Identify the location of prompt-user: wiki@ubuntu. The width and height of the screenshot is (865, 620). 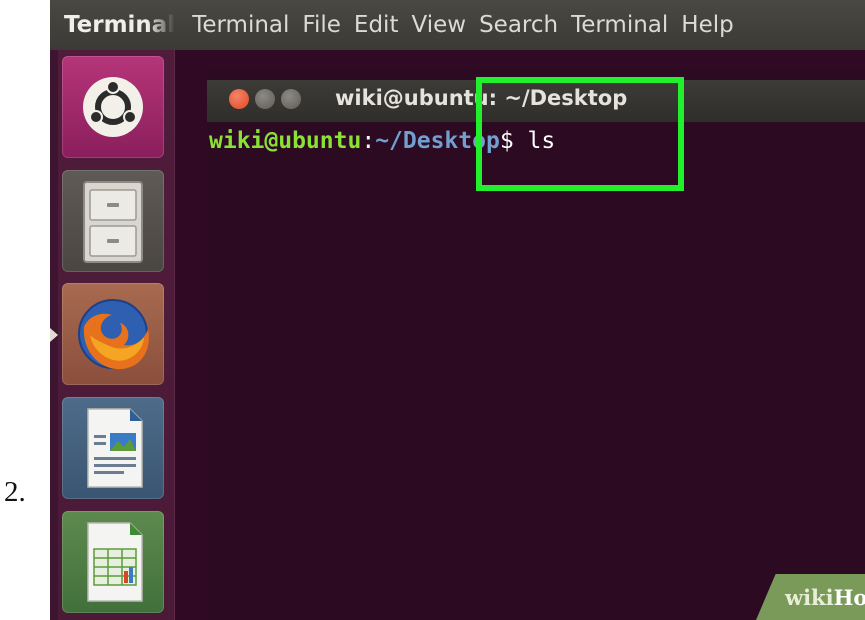
(285, 141).